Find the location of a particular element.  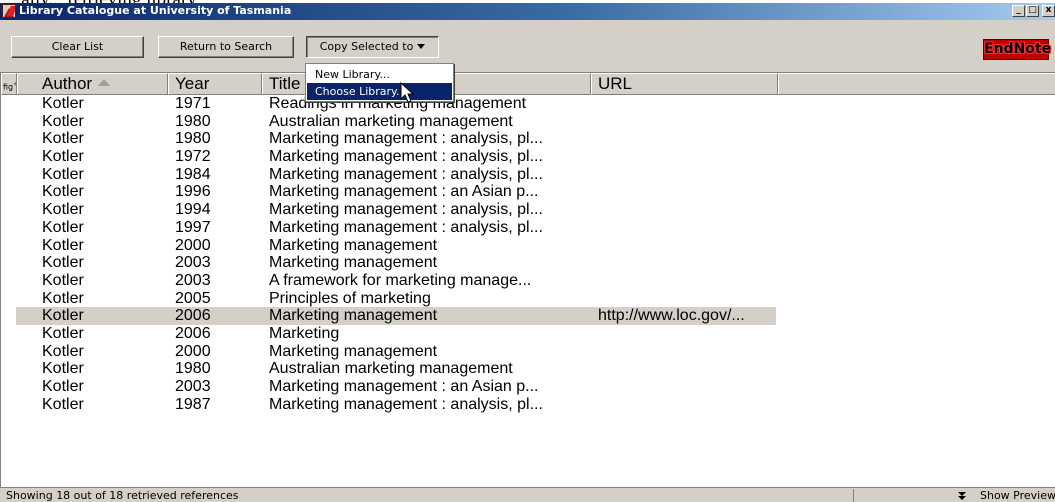

column-header-fig: fig+ is located at coordinates (9, 84).